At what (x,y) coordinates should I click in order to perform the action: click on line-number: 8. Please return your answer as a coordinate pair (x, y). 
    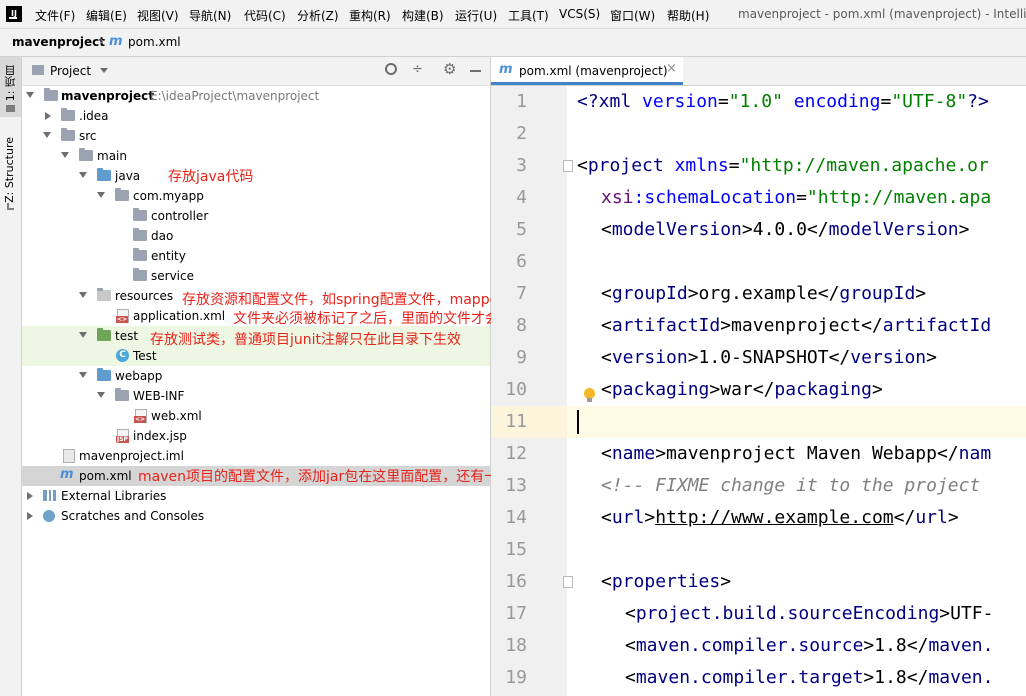
    Looking at the image, I should click on (521, 325).